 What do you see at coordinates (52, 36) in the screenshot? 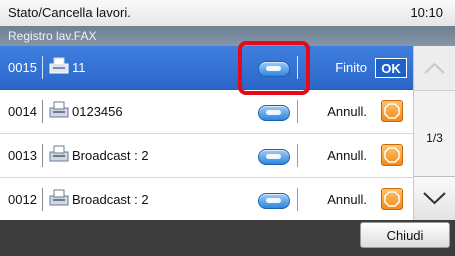
I see `log-title: Registro lav.FAX` at bounding box center [52, 36].